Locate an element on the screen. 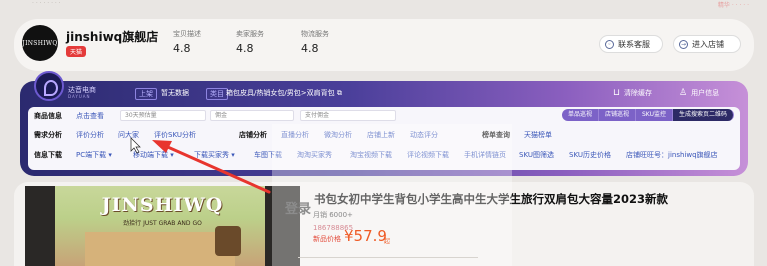 The height and width of the screenshot is (266, 767). sku-price-history-link: SKU历史价格 is located at coordinates (590, 155).